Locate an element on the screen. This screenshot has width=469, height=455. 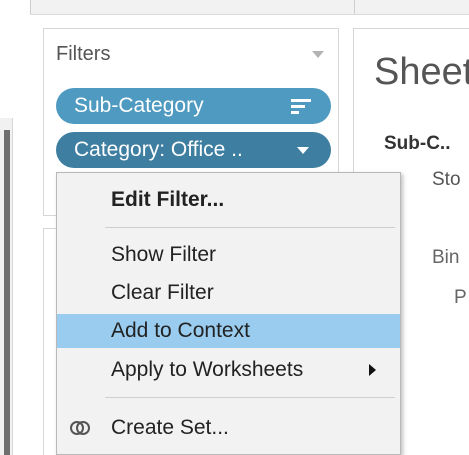
row-label: Sto is located at coordinates (446, 179).